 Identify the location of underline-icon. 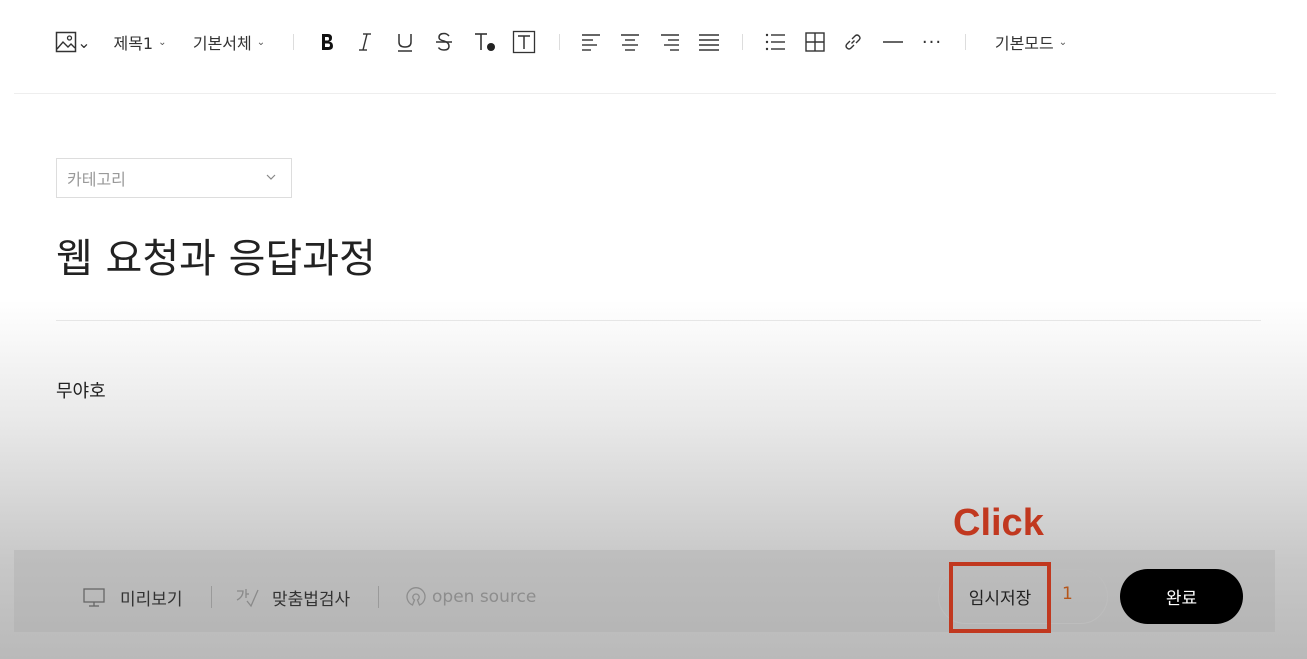
(405, 43).